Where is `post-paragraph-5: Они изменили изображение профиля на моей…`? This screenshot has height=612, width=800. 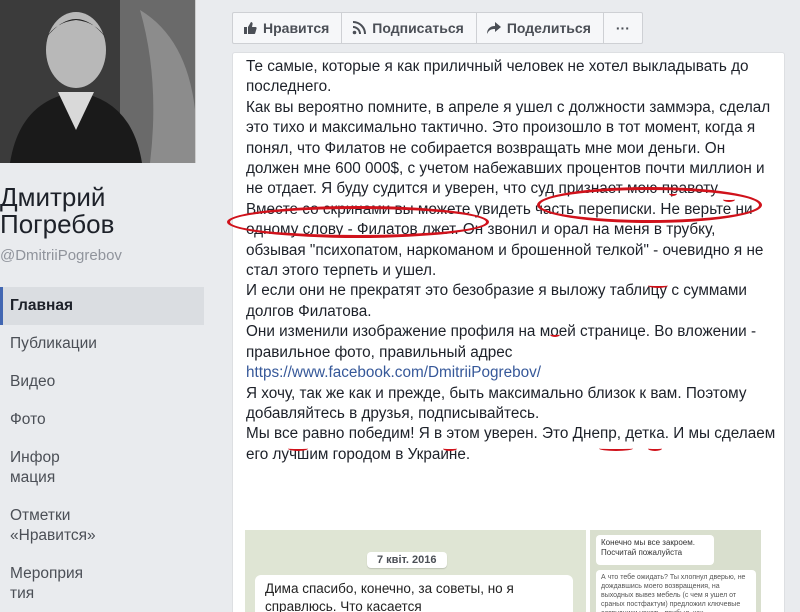
post-paragraph-5: Они изменили изображение профиля на моей… is located at coordinates (501, 342).